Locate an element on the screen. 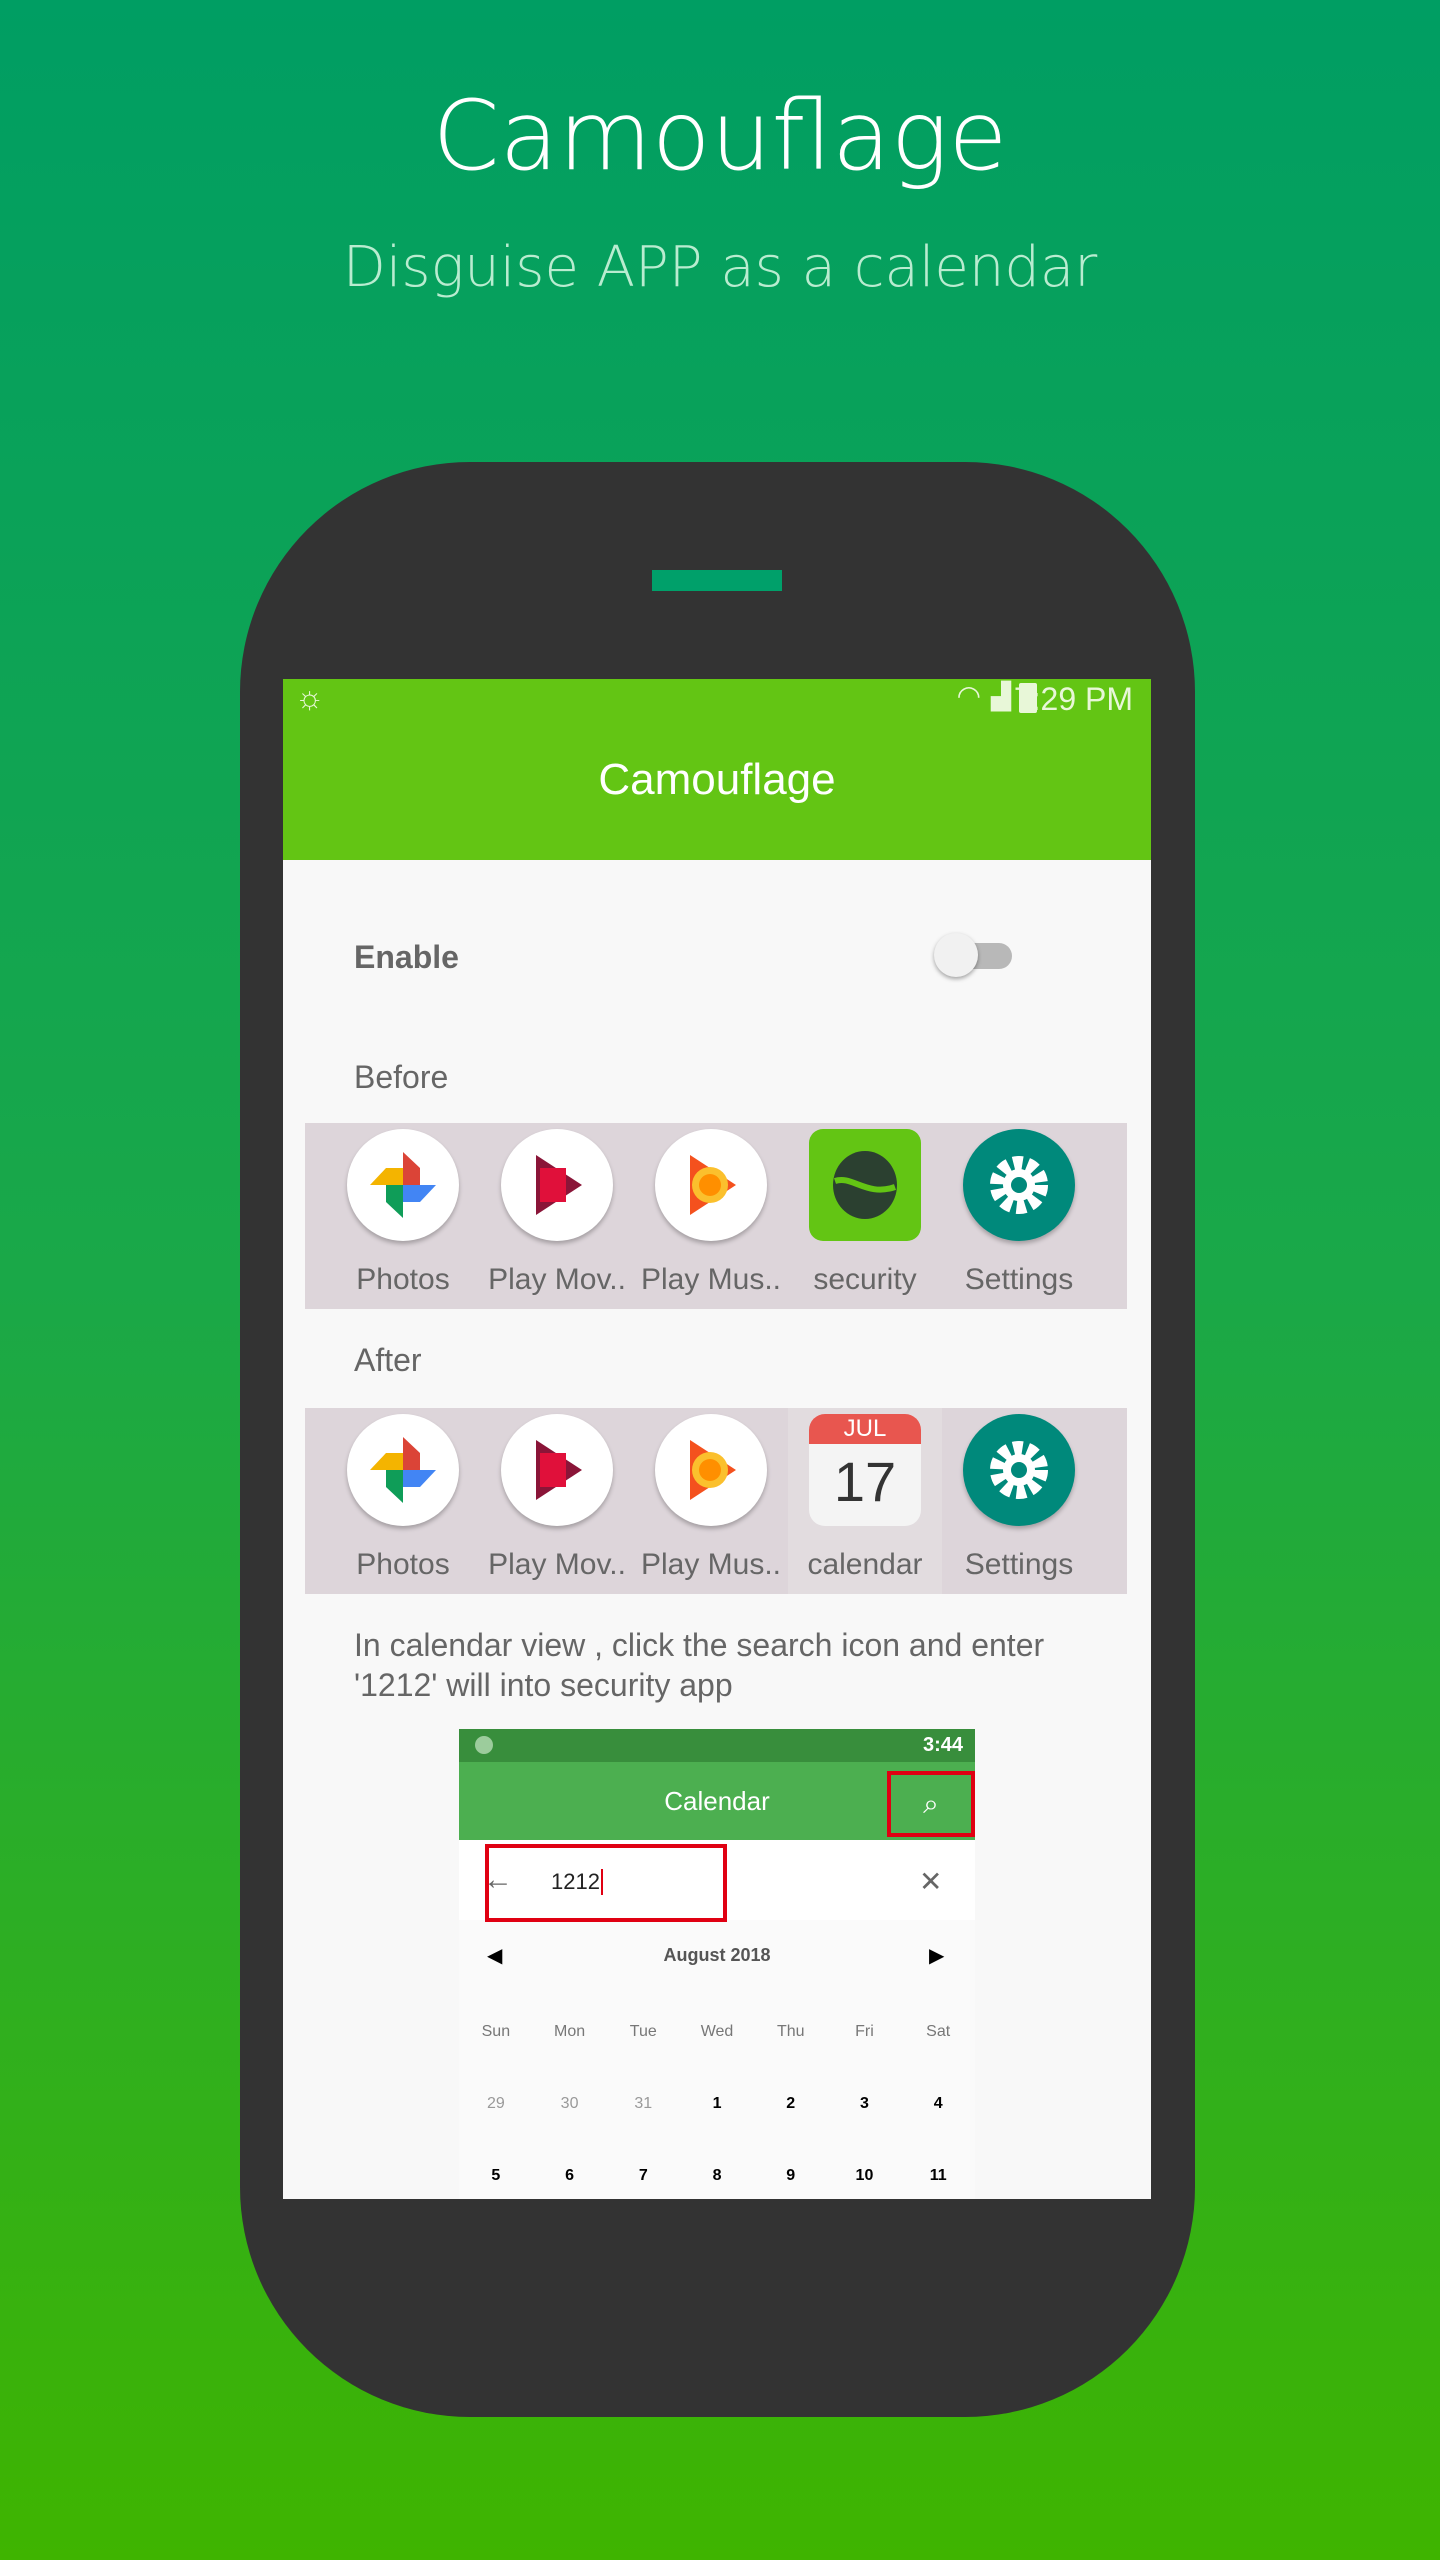 This screenshot has width=1440, height=2560. search-highlight is located at coordinates (606, 1883).